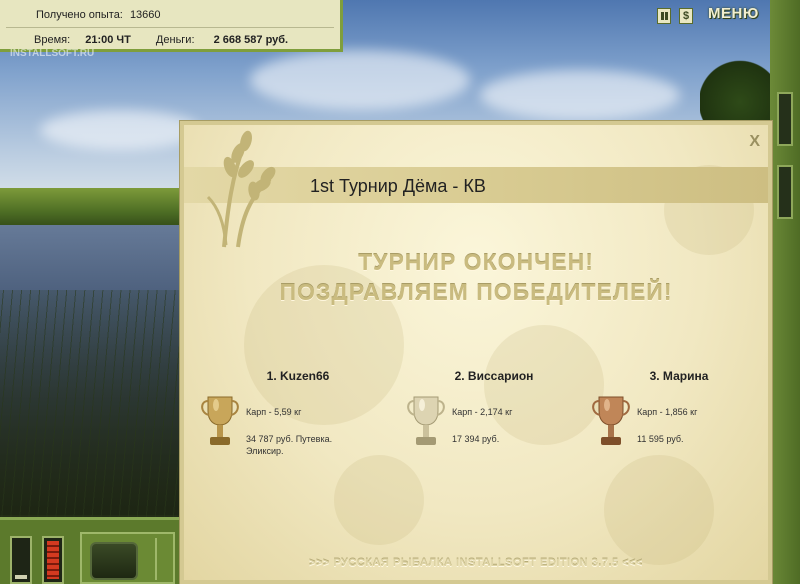 The height and width of the screenshot is (584, 800). I want to click on experience-row: Получено опыта: 13660, so click(98, 15).